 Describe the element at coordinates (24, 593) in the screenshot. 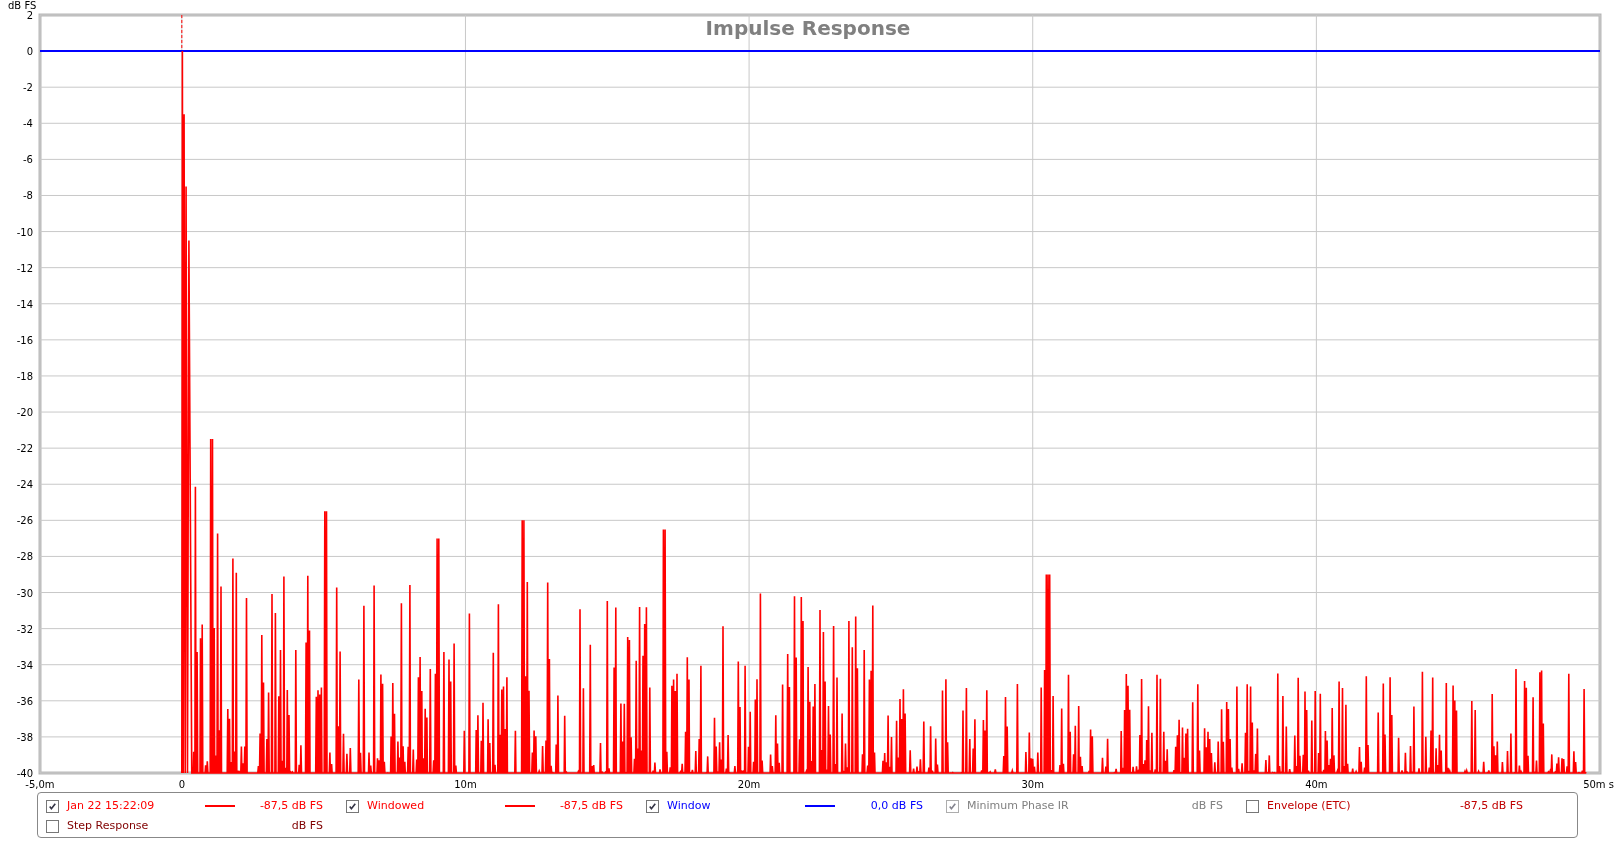

I see `y-tick-label: -30` at that location.